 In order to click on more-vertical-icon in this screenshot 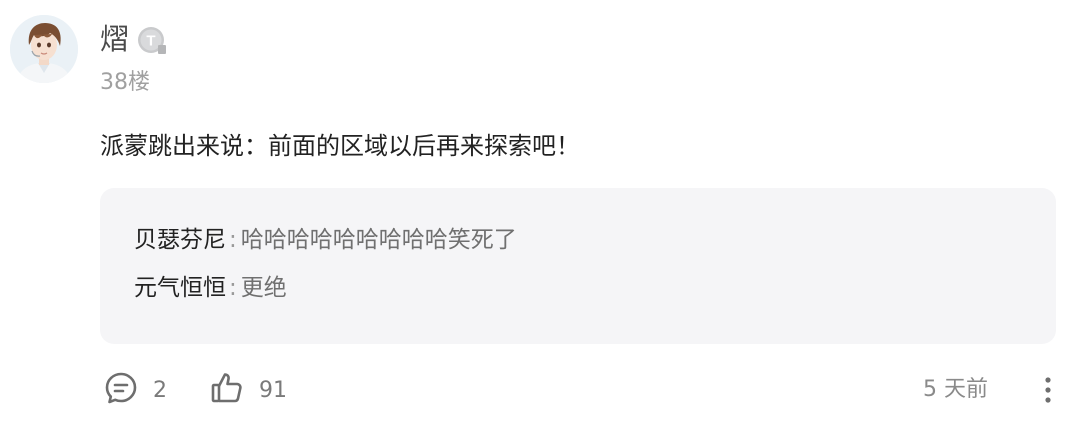, I will do `click(1048, 390)`.